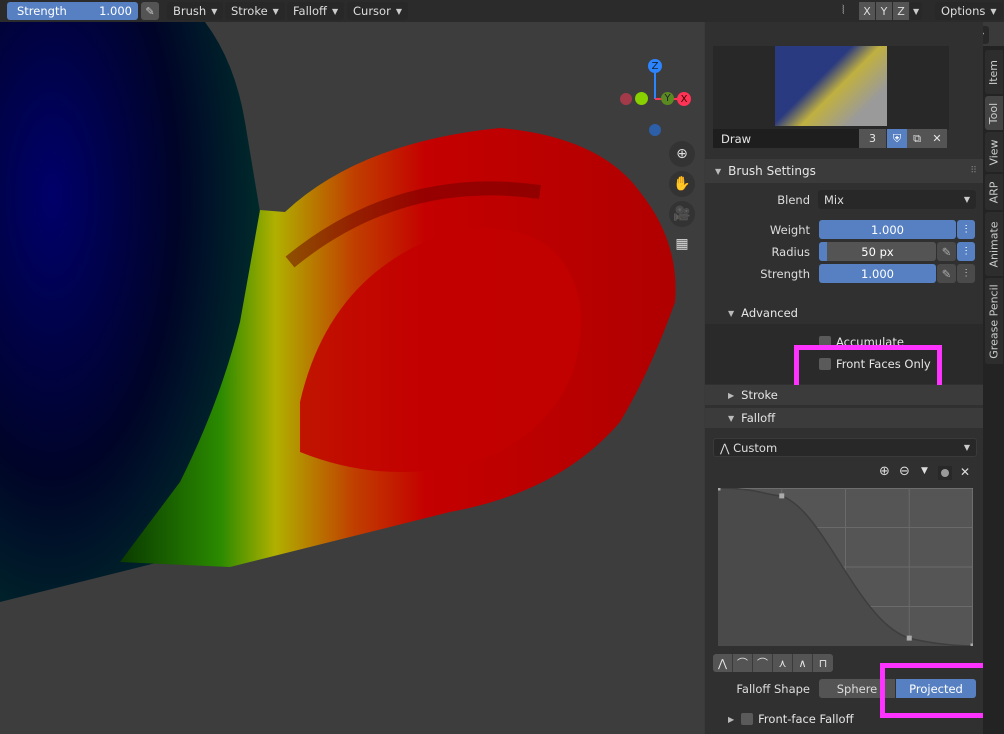  What do you see at coordinates (682, 214) in the screenshot?
I see `camera-icon: 🎥` at bounding box center [682, 214].